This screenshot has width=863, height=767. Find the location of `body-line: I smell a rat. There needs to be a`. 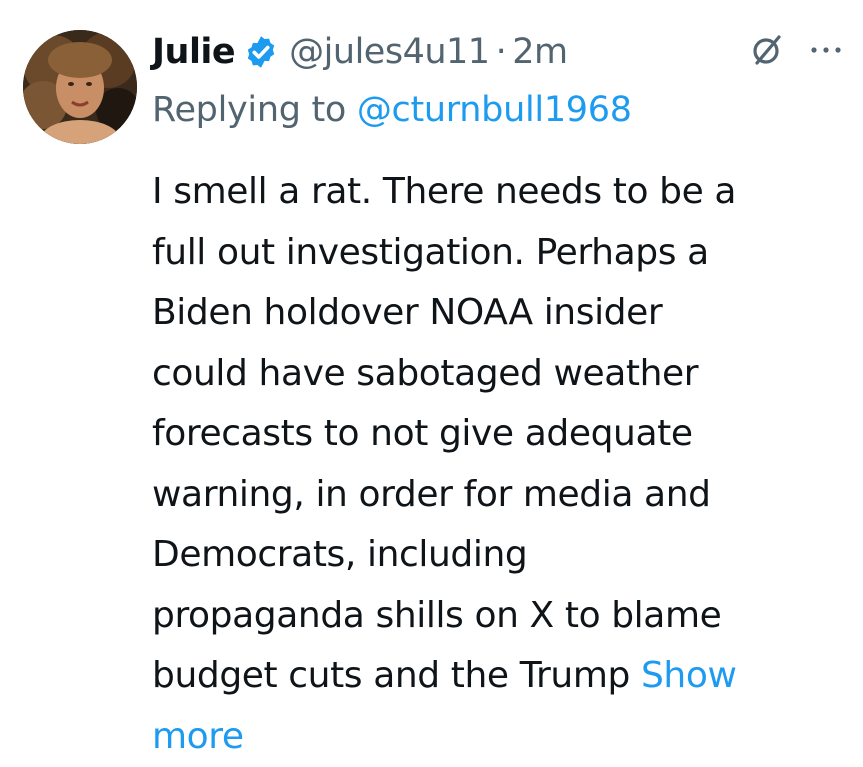

body-line: I smell a rat. There needs to be a is located at coordinates (502, 192).